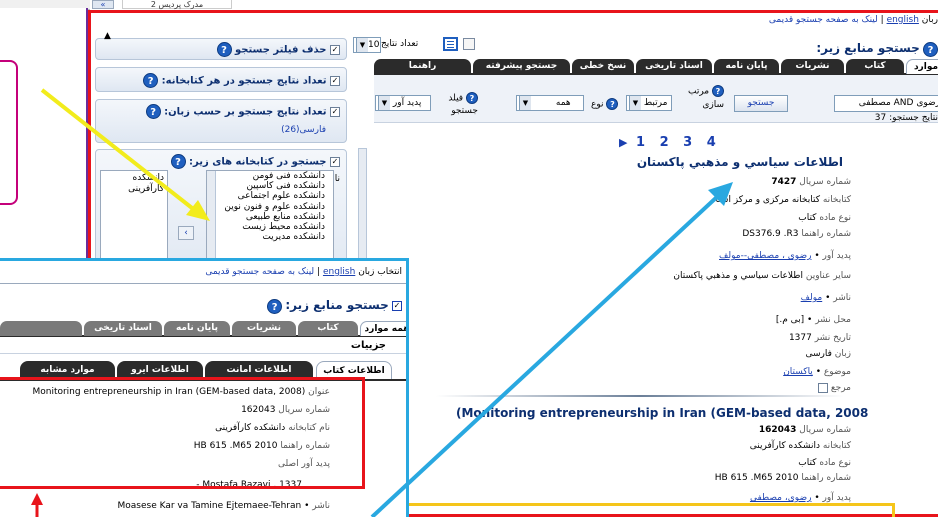 This screenshot has height=517, width=938. Describe the element at coordinates (334, 306) in the screenshot. I see `front-search-title: ✓ جستجو منابع زیر: ?` at that location.